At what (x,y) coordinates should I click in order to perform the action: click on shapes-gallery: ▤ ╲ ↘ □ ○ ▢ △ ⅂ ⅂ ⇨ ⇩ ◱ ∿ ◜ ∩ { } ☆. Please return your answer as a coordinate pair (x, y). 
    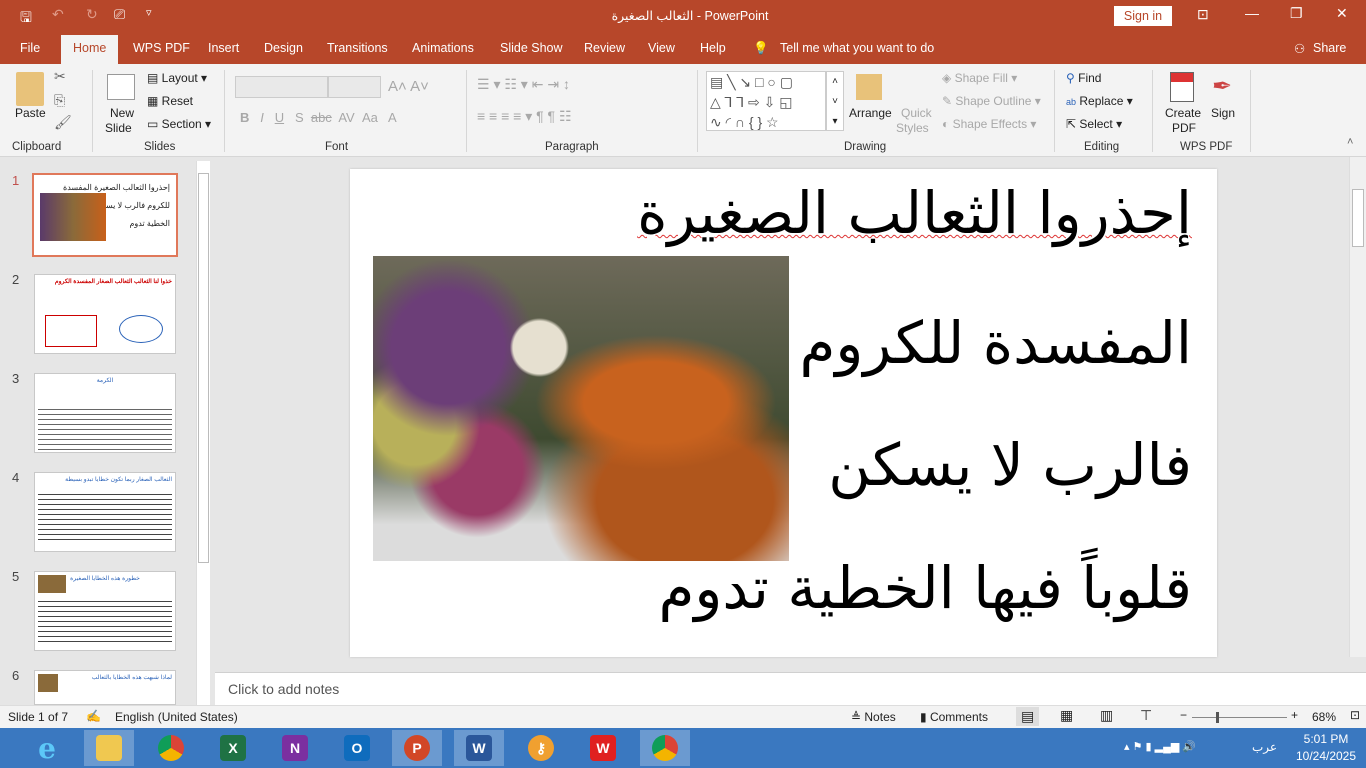
    Looking at the image, I should click on (766, 101).